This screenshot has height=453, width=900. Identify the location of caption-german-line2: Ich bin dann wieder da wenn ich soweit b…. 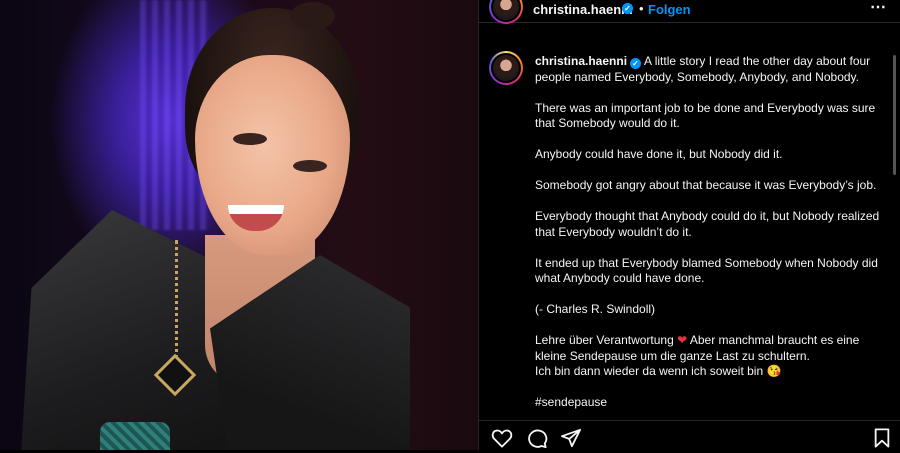
(649, 371).